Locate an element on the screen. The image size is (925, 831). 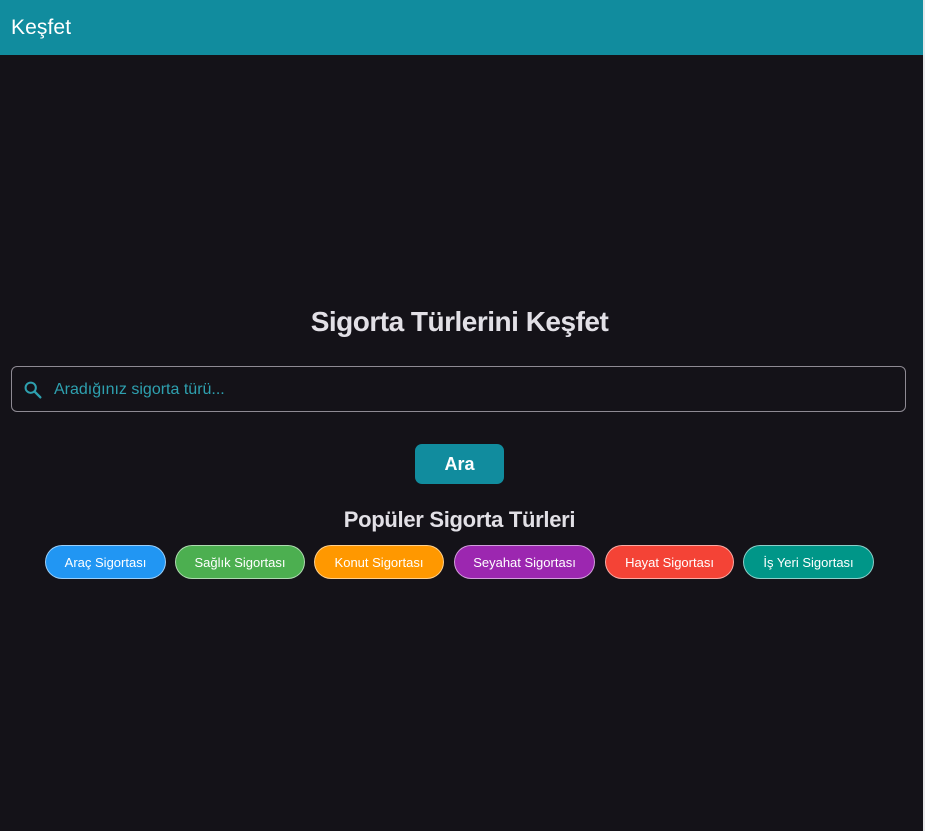
chip-label: İş Yeri Sigortası is located at coordinates (808, 562).